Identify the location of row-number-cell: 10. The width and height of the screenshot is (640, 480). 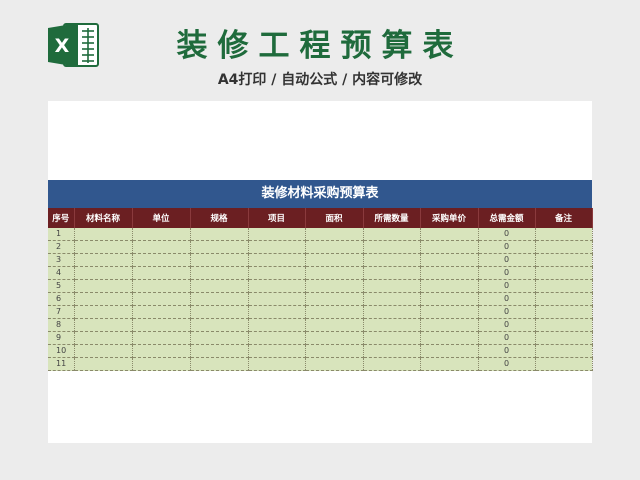
(61, 351).